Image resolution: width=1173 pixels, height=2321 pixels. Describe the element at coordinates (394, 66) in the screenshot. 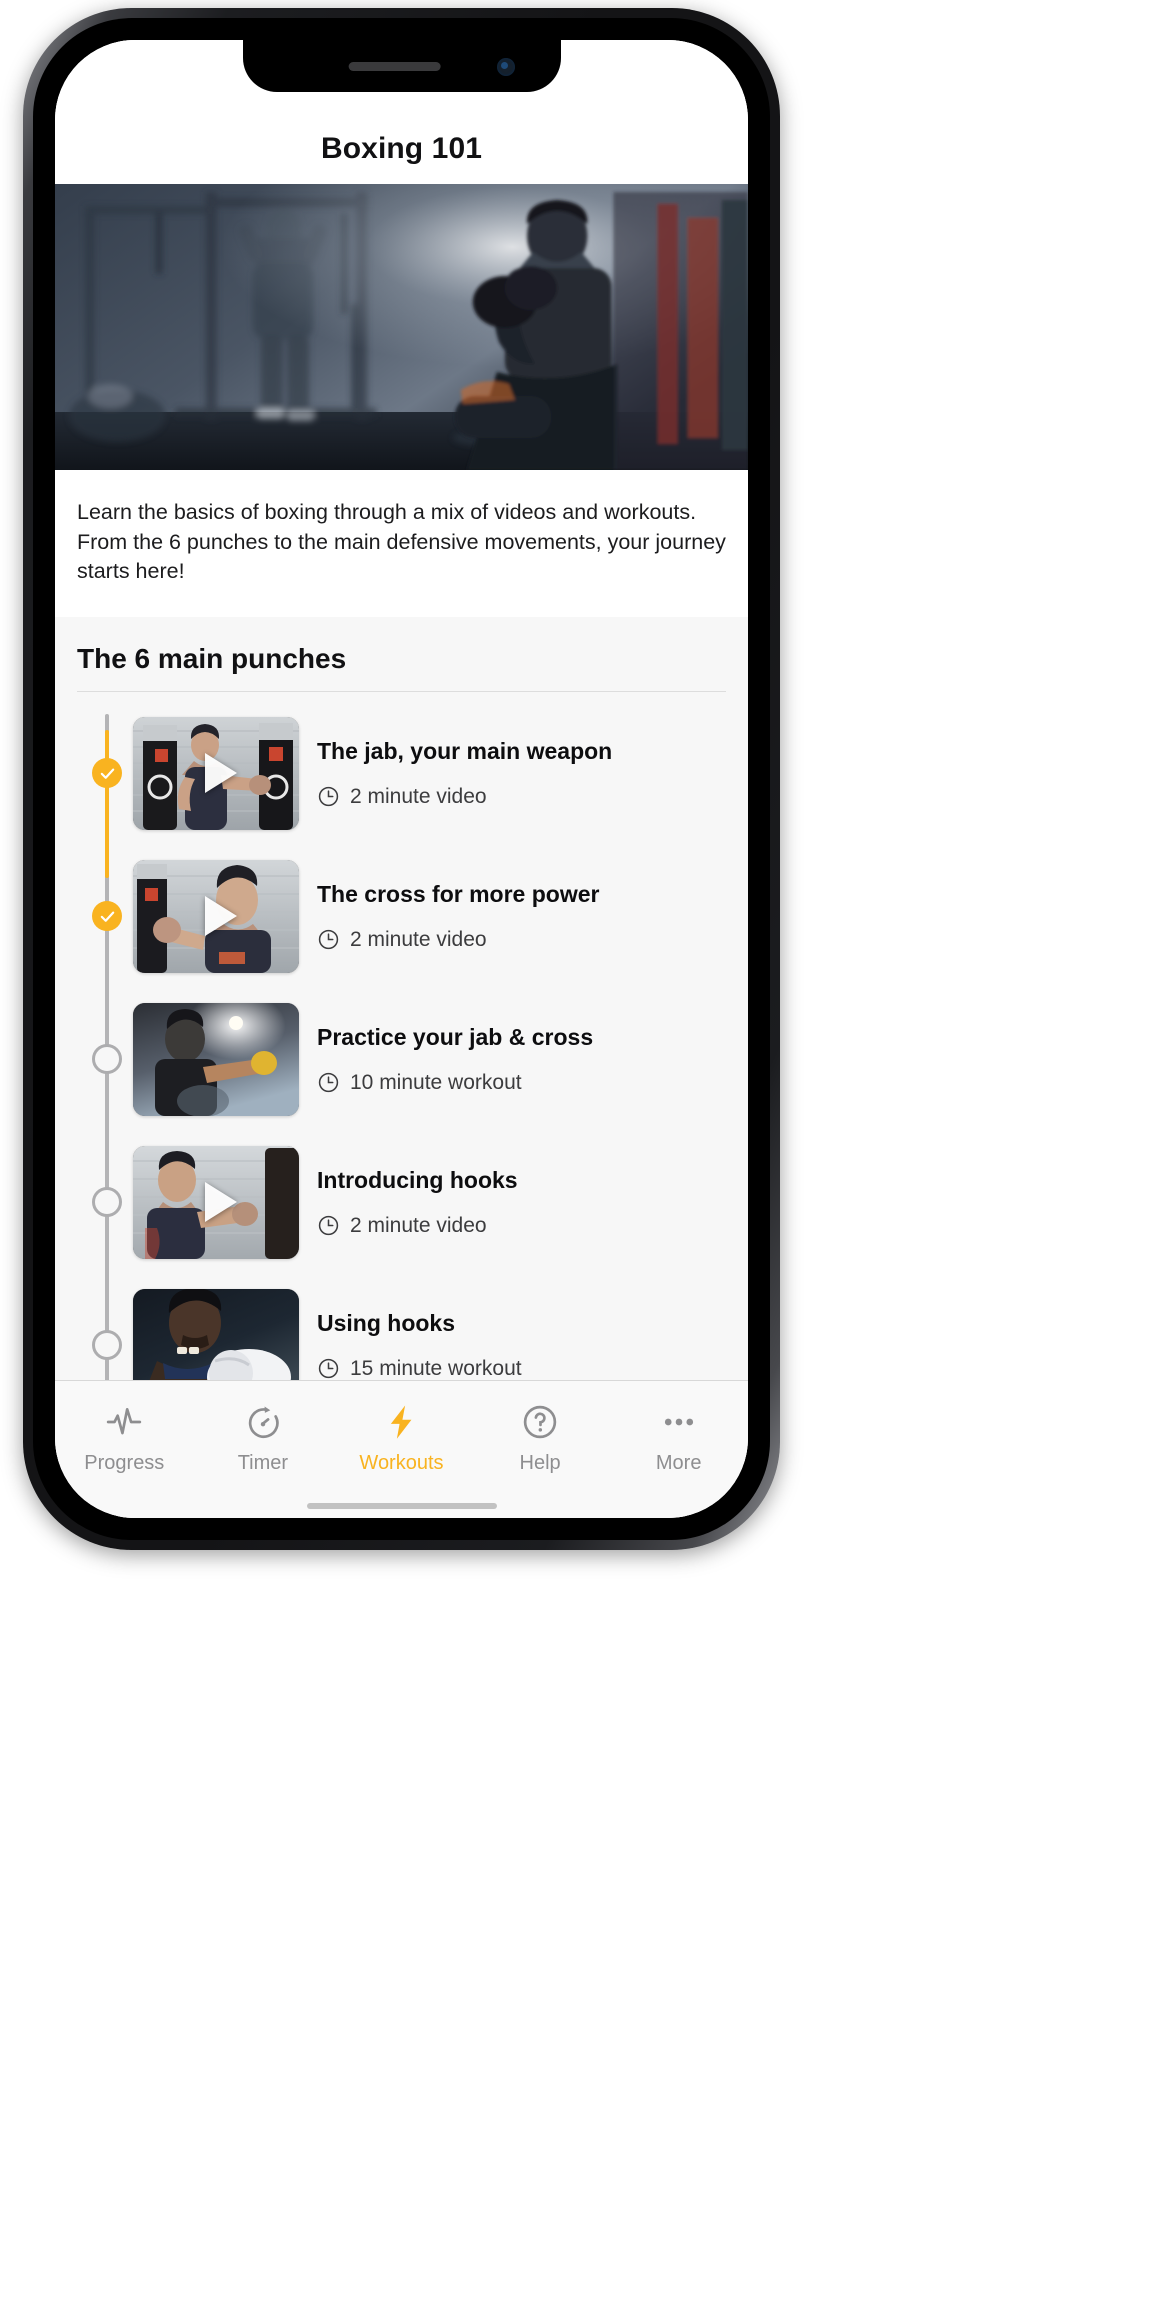

I see `earpiece-speaker-icon` at that location.